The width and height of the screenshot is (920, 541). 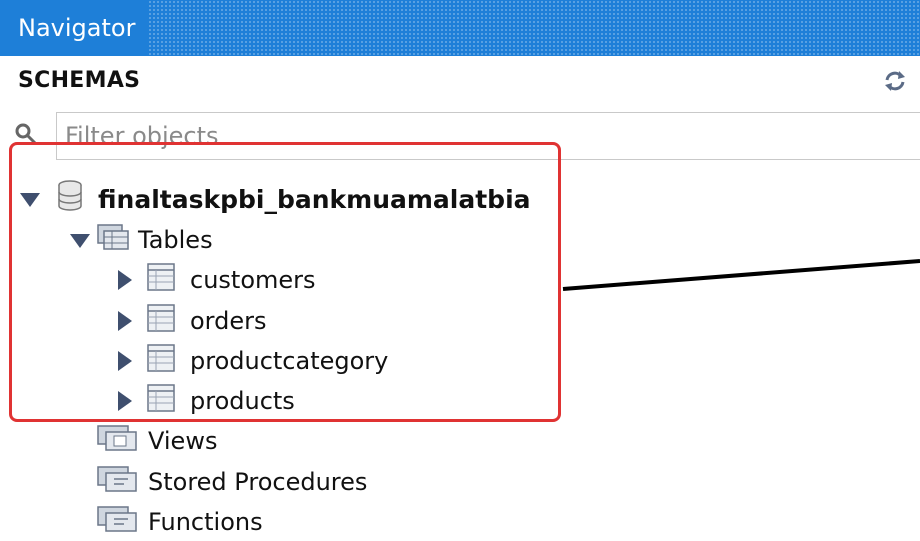 I want to click on schema-name: finaltaskpbi_bankmuamalatbia, so click(x=314, y=199).